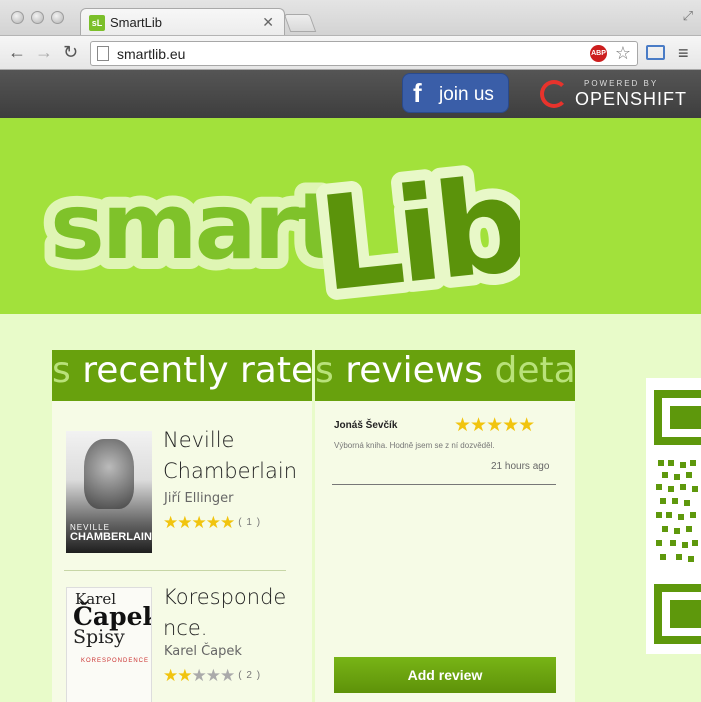 The width and height of the screenshot is (701, 702). What do you see at coordinates (57, 17) in the screenshot?
I see `zoom-window-button` at bounding box center [57, 17].